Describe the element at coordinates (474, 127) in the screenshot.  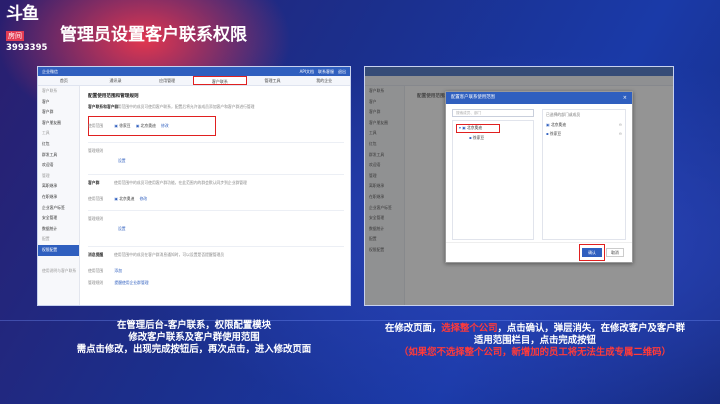
I see `tree-node-label: 北京奥迪` at that location.